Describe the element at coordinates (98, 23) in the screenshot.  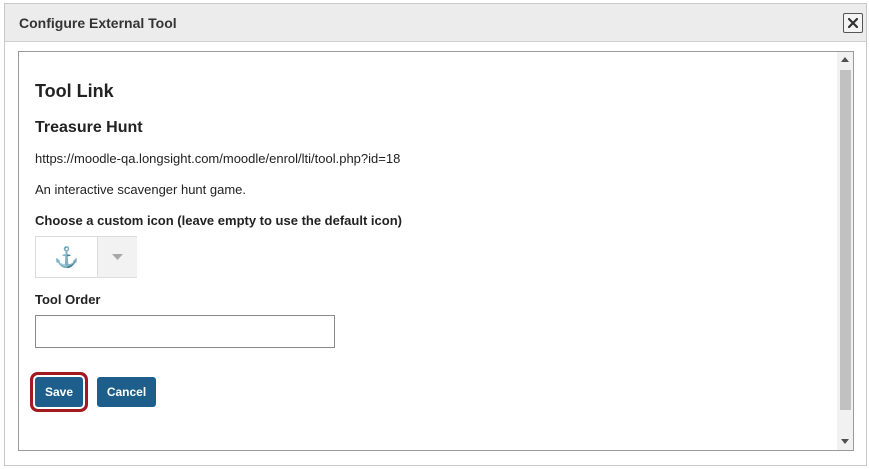
I see `dialog-title: Configure External Tool` at that location.